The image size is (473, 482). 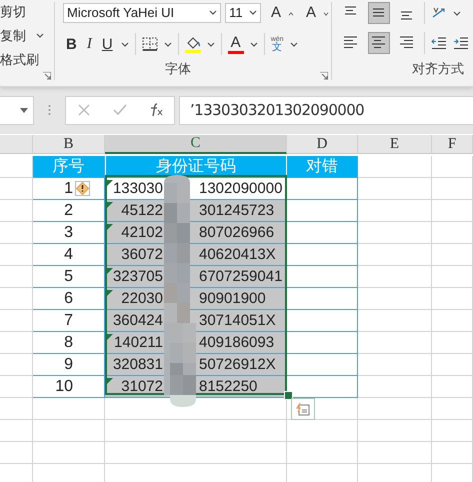 What do you see at coordinates (277, 47) in the screenshot?
I see `phonetic-label: 文` at bounding box center [277, 47].